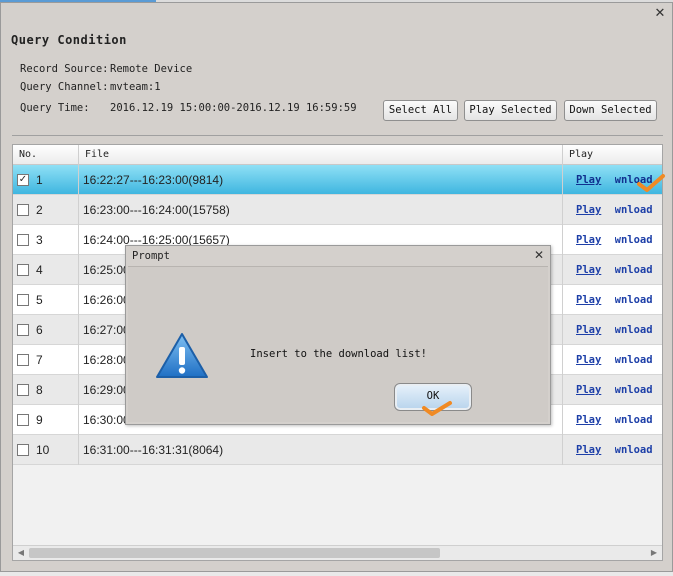 This screenshot has height=576, width=673. Describe the element at coordinates (106, 300) in the screenshot. I see `row-file: 16:26:00` at that location.